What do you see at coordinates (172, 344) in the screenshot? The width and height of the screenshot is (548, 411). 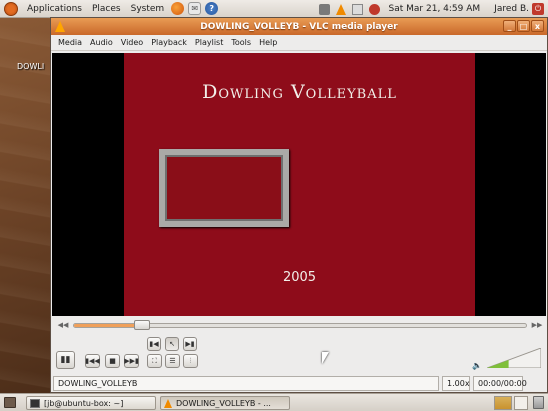 I see `normal-speed-button: ↖` at bounding box center [172, 344].